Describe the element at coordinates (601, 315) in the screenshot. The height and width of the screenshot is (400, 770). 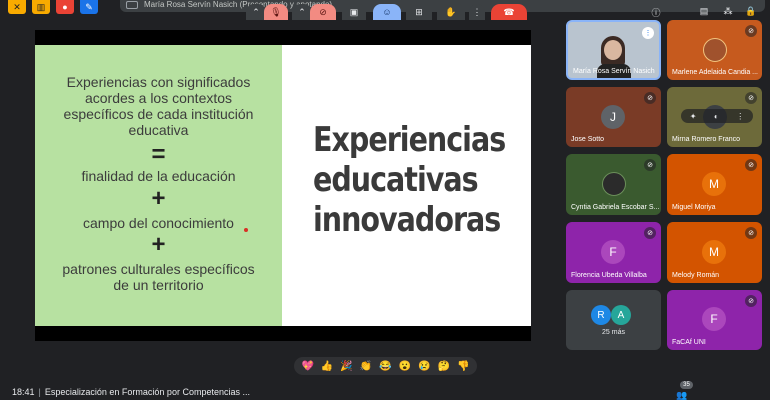
I see `avatar: R` at that location.